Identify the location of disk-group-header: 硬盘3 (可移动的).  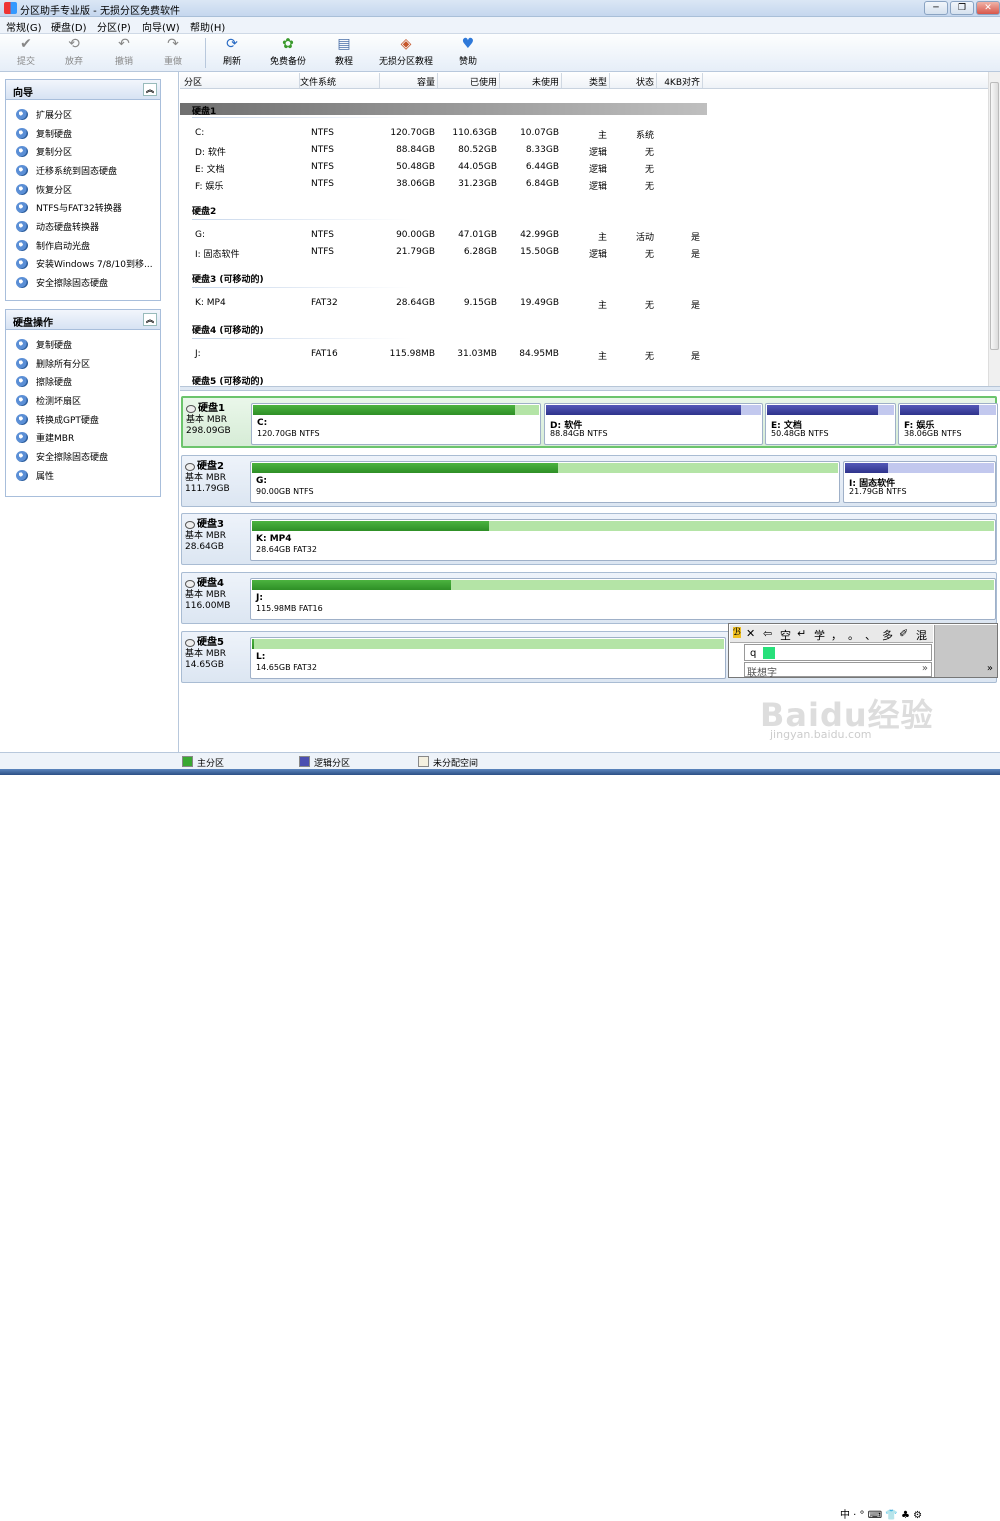
(222, 278).